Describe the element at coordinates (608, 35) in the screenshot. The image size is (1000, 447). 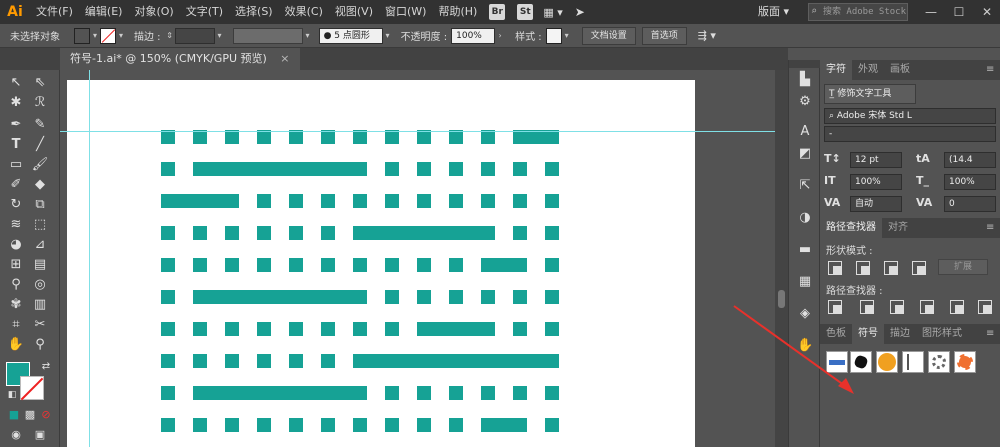
I see `document-setup-button: 文档设置` at that location.